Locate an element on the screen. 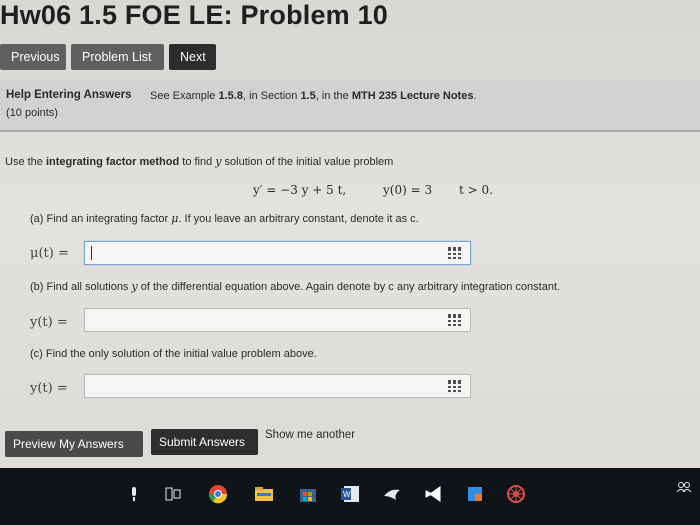  see-mid2: , in the is located at coordinates (333, 96).